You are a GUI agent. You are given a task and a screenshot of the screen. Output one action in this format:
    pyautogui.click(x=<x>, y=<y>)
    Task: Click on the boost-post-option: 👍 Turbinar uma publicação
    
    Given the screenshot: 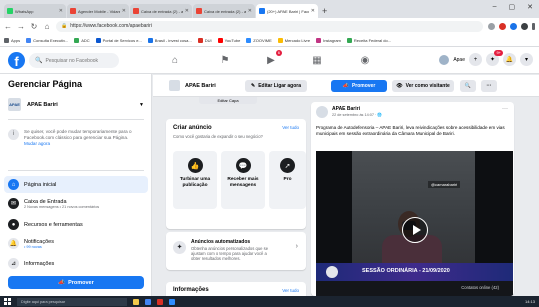 What is the action you would take?
    pyautogui.click(x=195, y=180)
    